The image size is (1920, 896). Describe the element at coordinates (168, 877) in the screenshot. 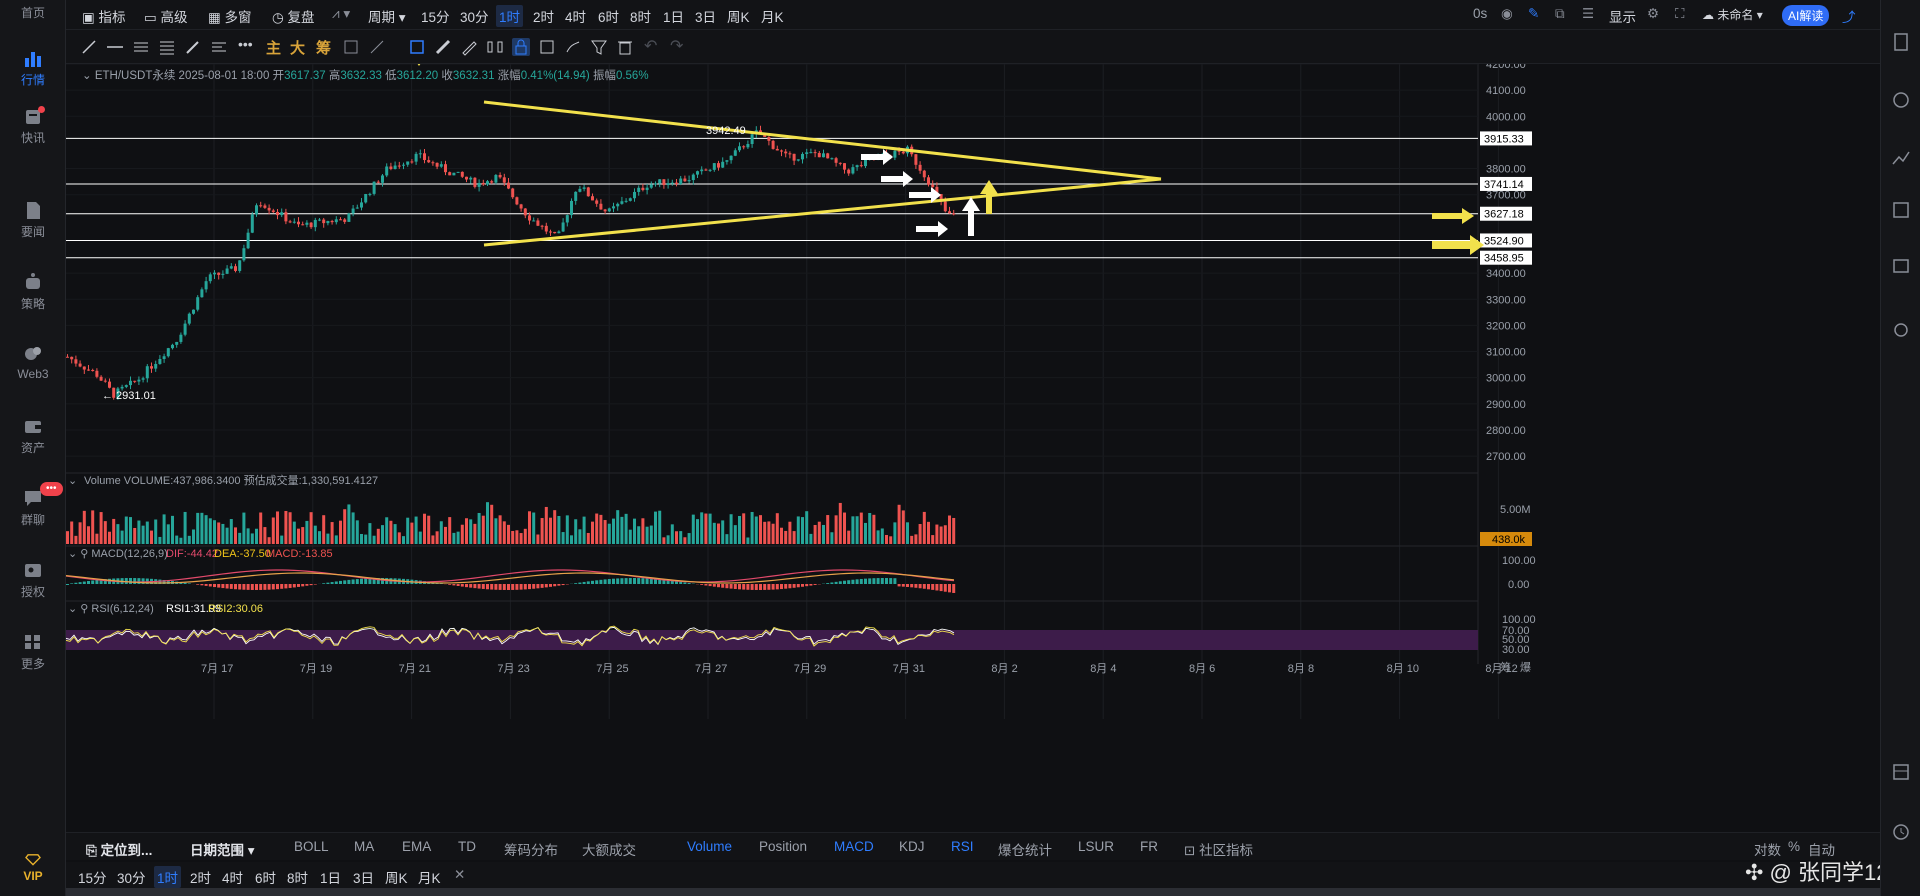

I see `btf-1h: 1时` at that location.